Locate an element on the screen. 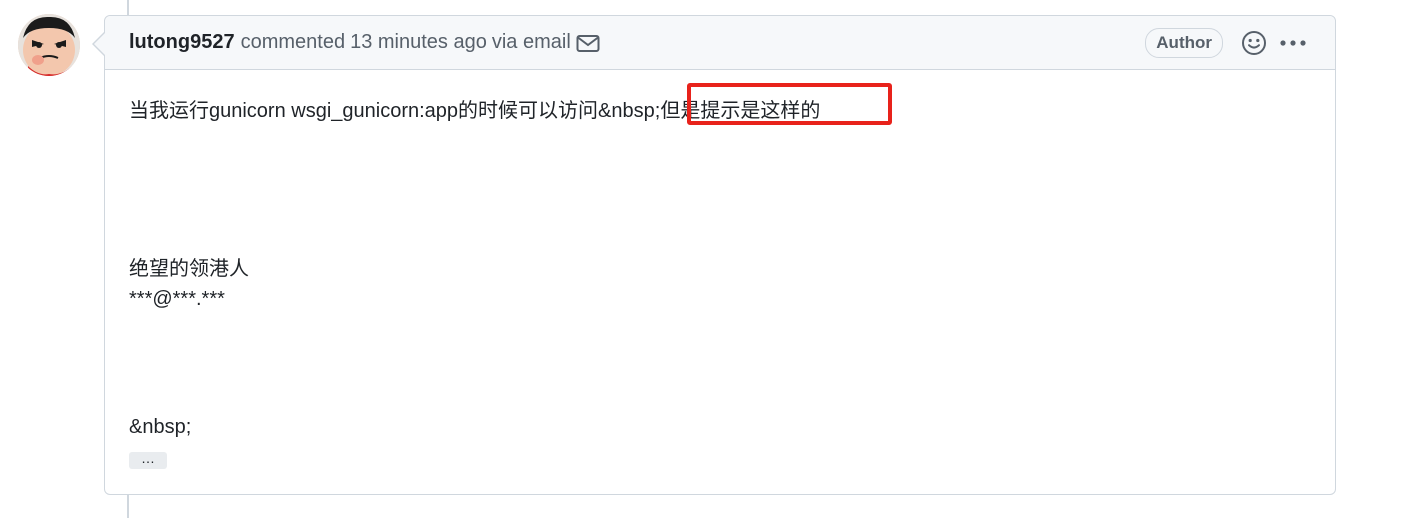 This screenshot has height=518, width=1405. comment-caret-inner is located at coordinates (99, 44).